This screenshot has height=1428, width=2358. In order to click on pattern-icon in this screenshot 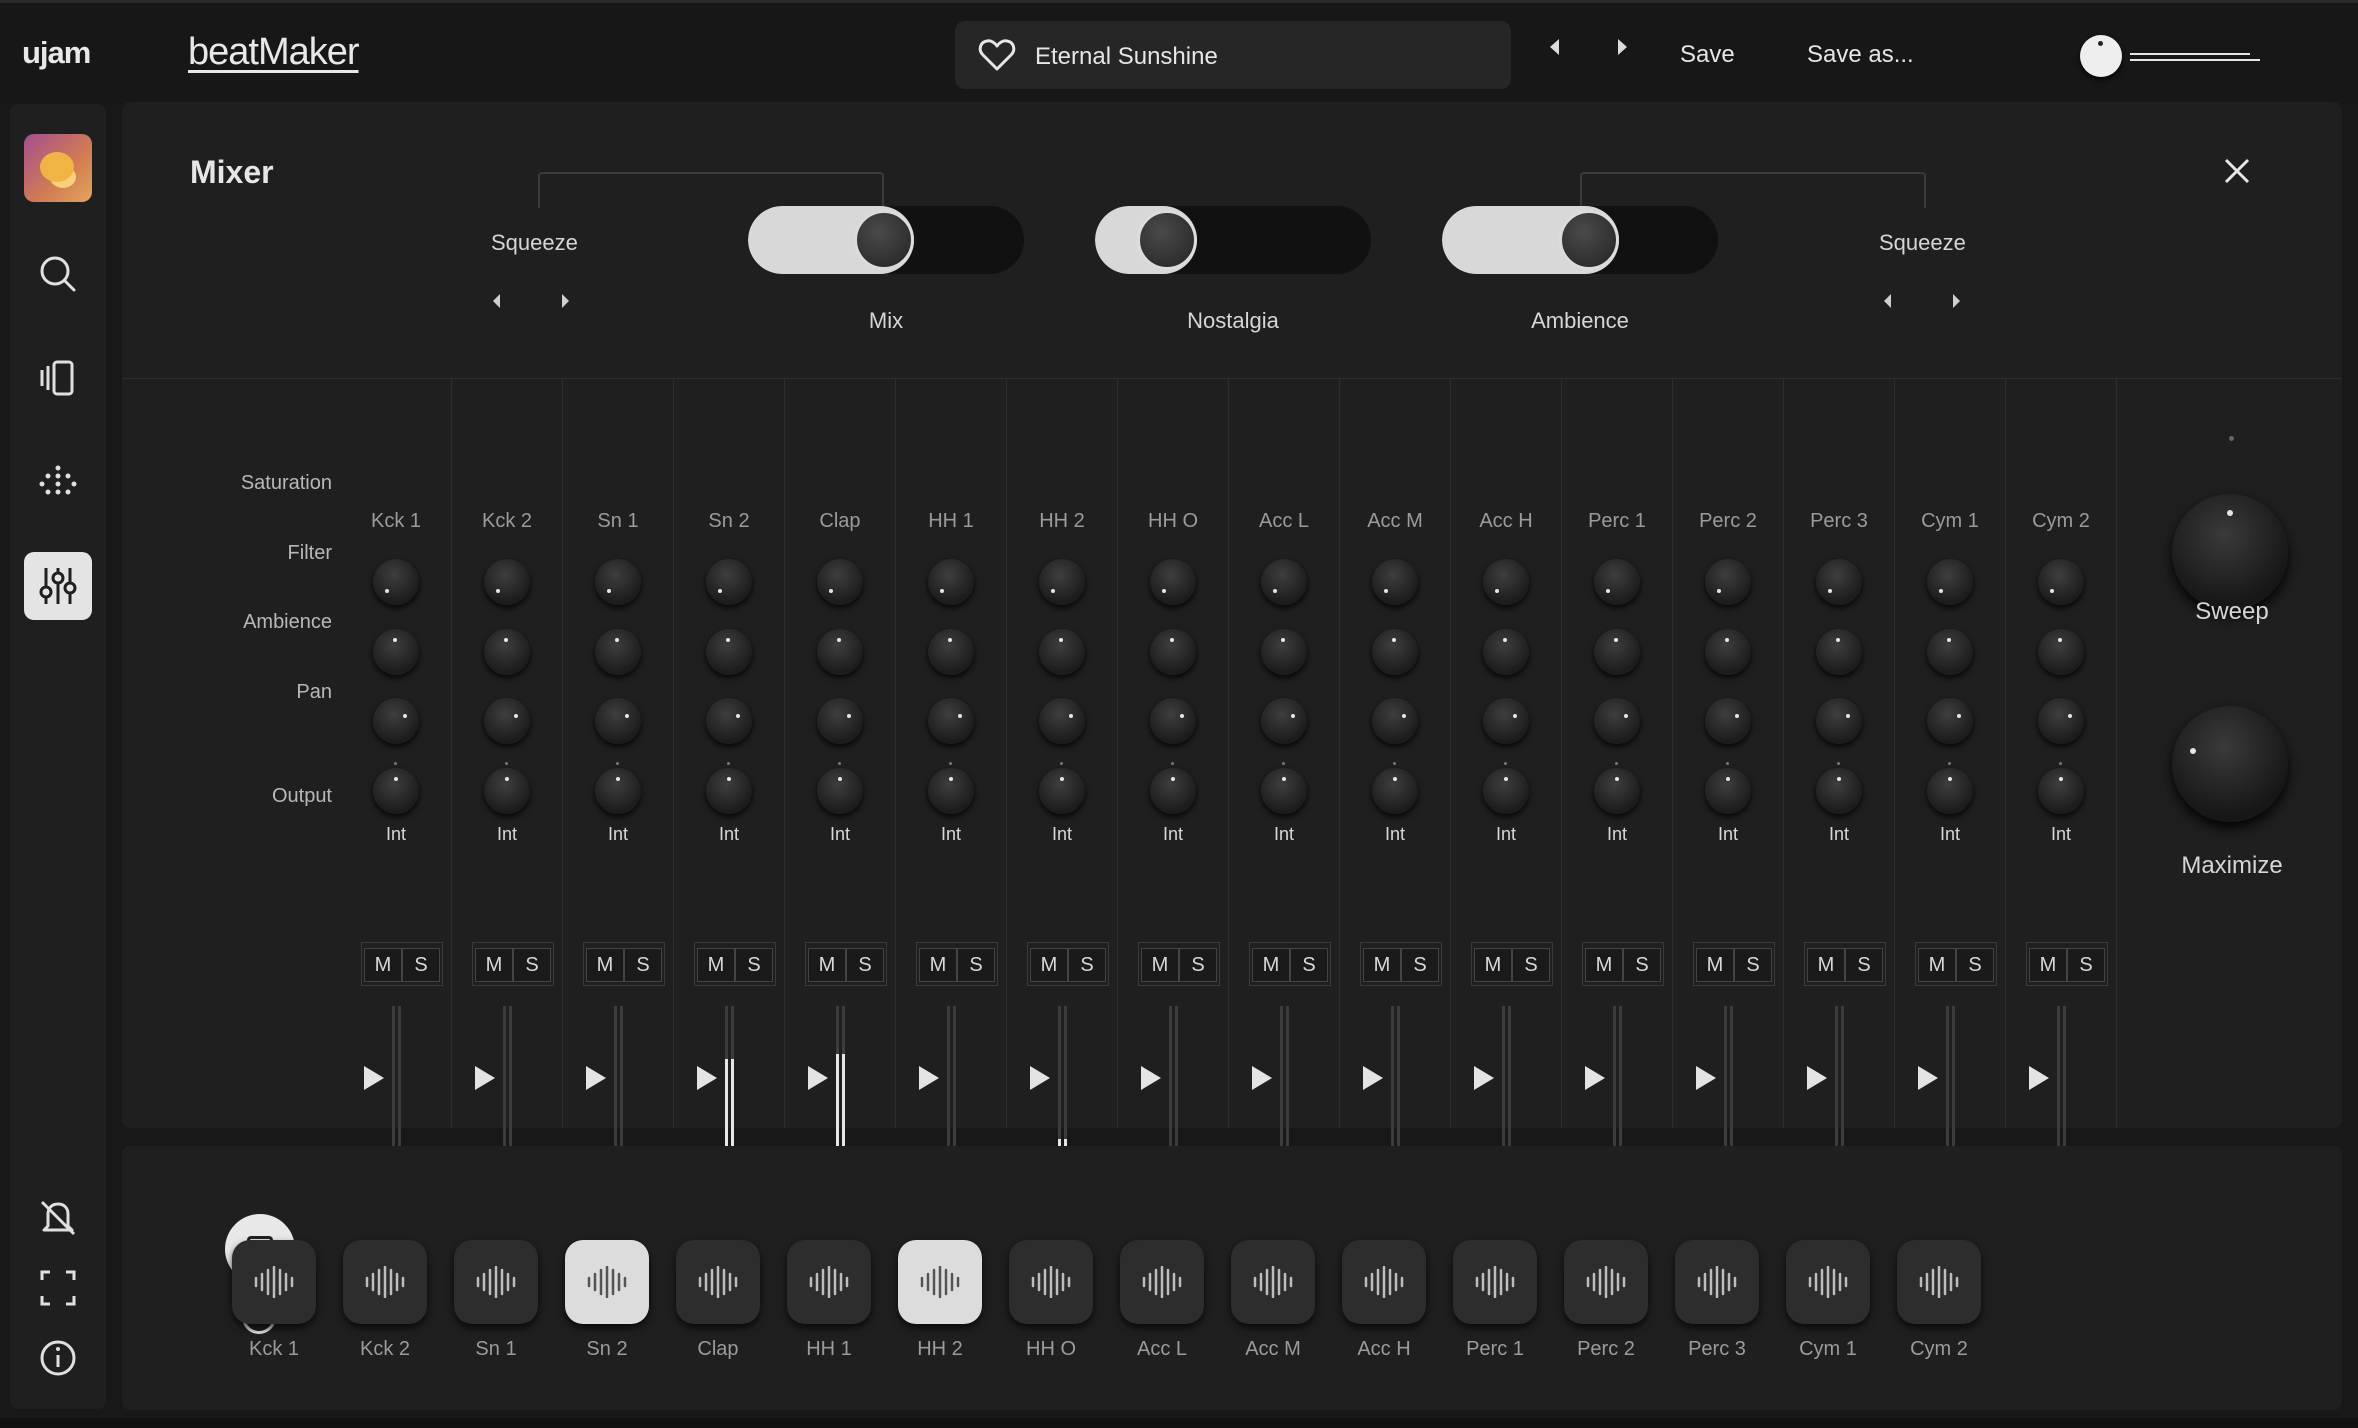, I will do `click(58, 482)`.